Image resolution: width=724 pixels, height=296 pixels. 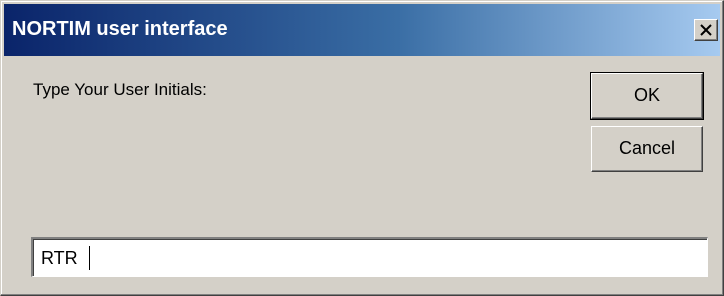 I want to click on cancel-button: Cancel, so click(x=647, y=149).